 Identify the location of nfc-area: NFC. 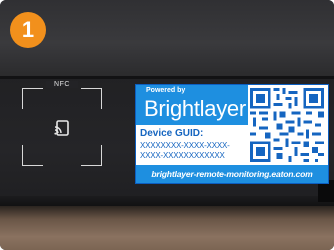
(62, 123).